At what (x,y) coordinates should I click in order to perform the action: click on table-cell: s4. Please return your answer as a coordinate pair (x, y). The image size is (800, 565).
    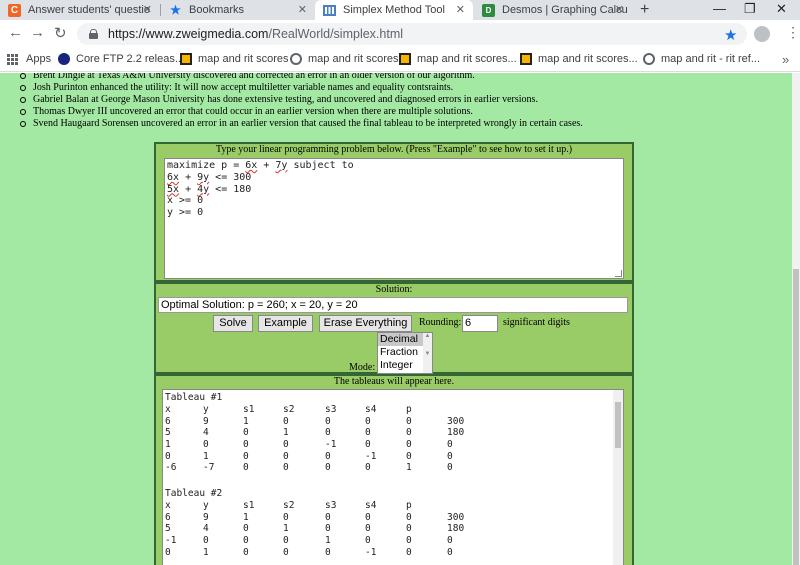
    Looking at the image, I should click on (371, 409).